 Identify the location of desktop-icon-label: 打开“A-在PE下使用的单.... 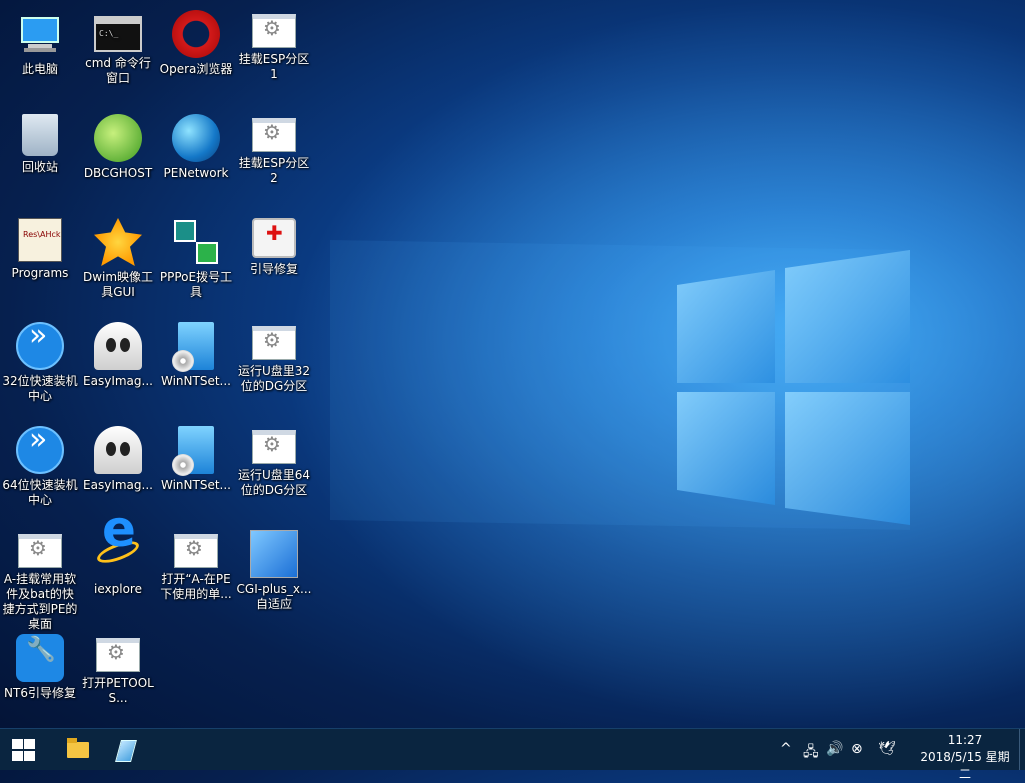
(196, 586).